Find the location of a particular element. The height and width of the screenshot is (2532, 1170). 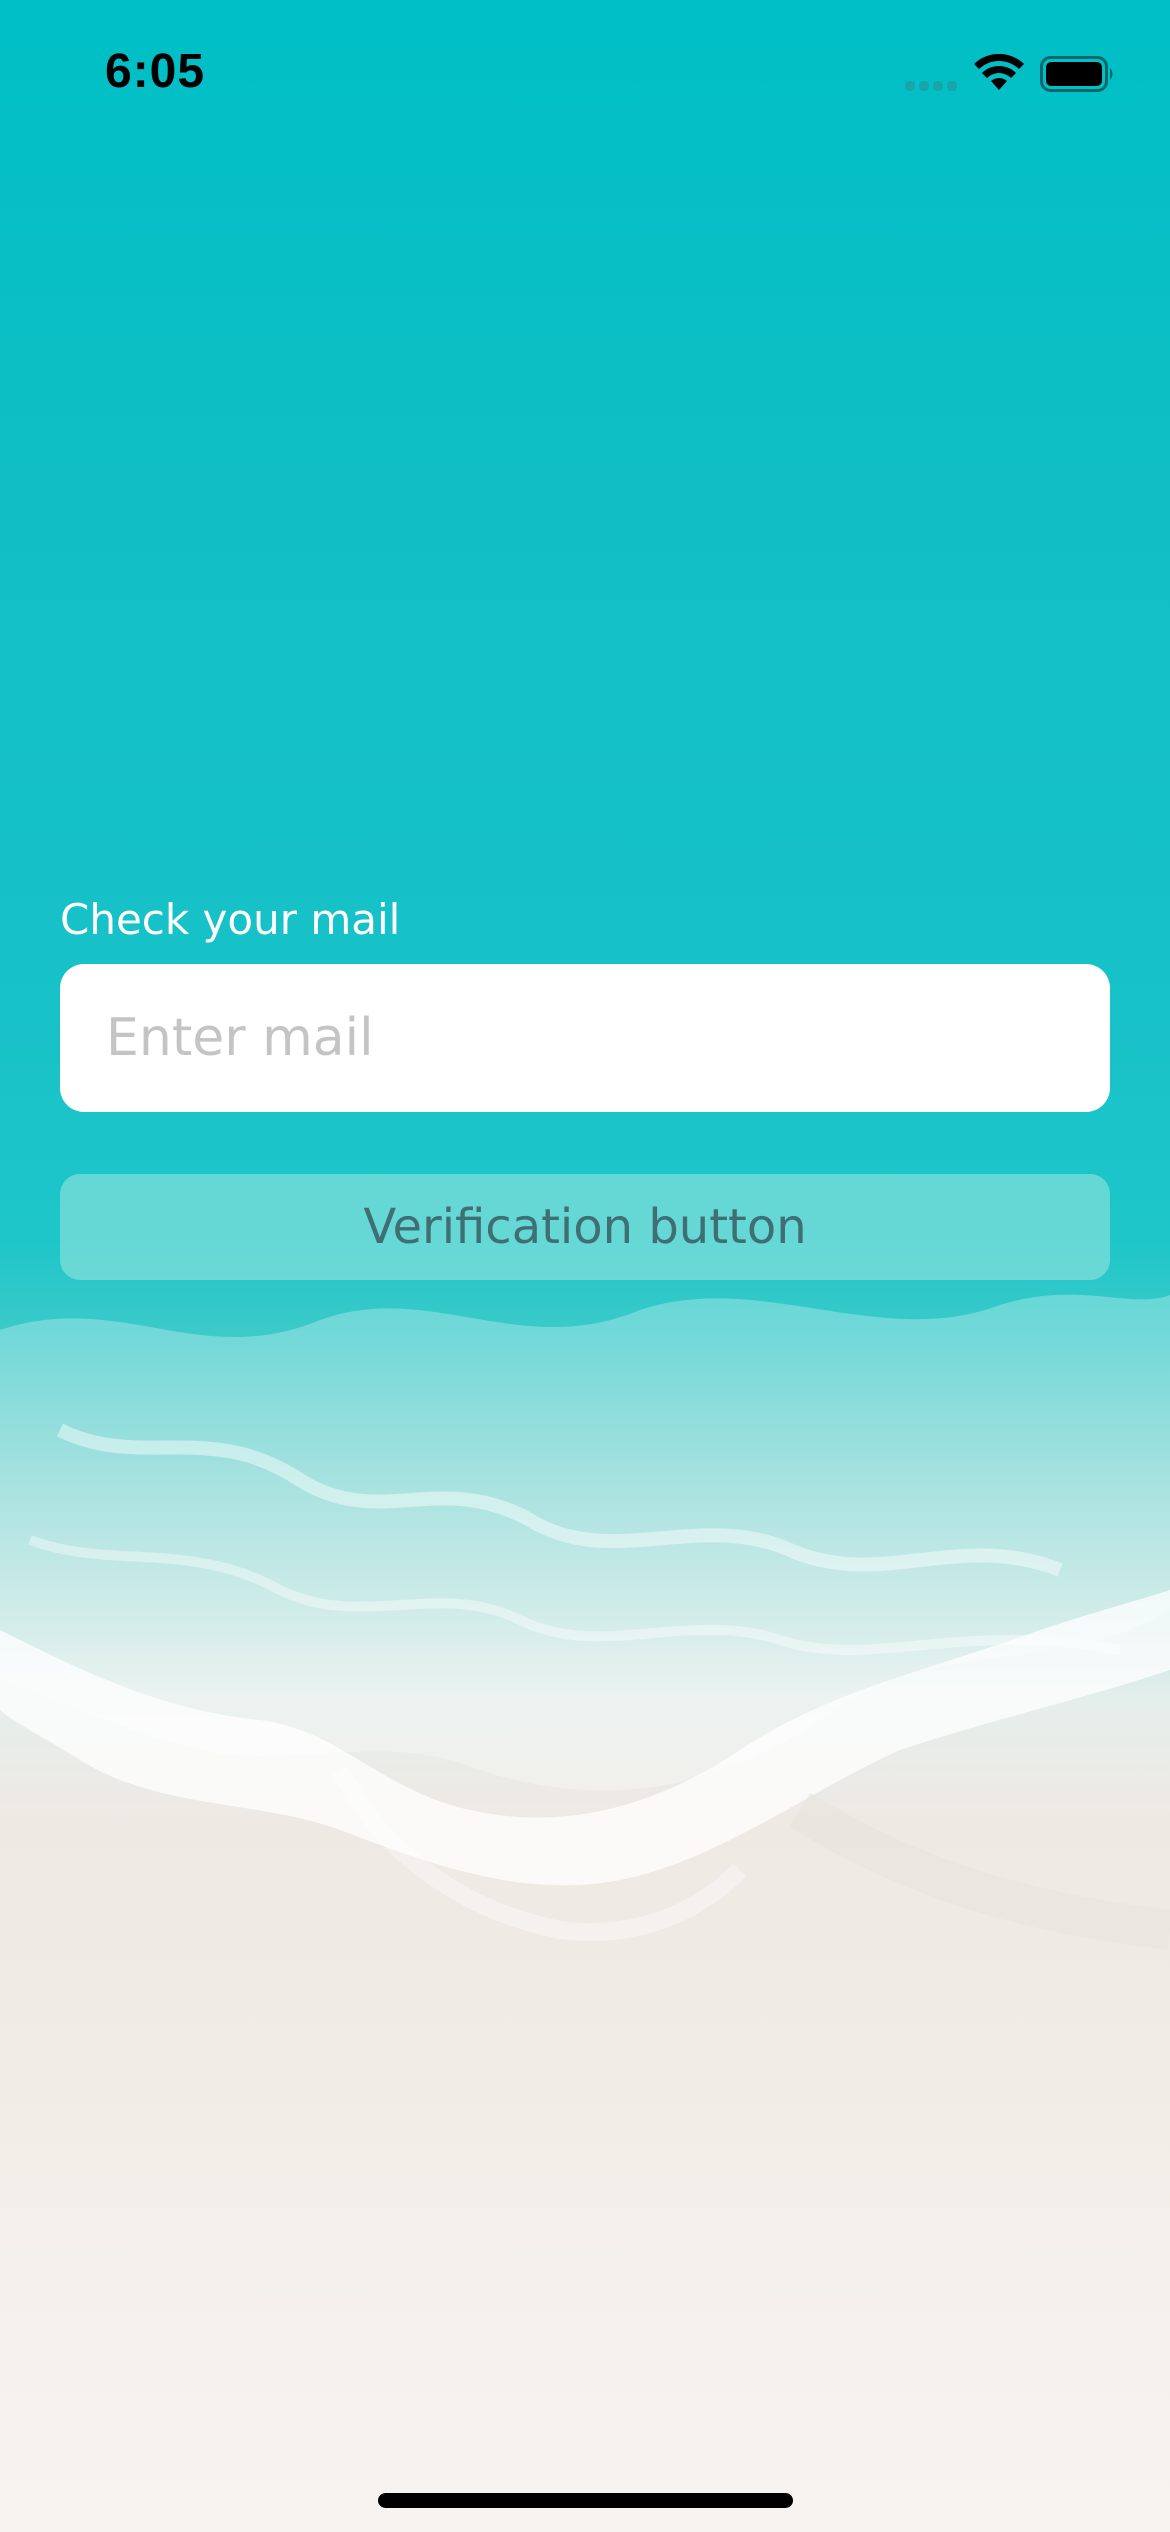

battery-icon is located at coordinates (1076, 74).